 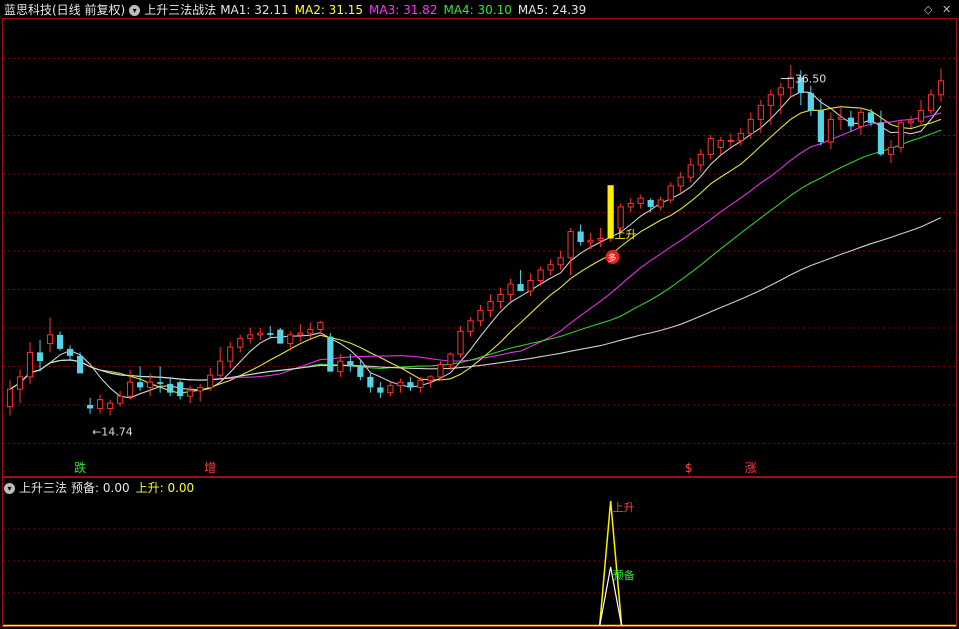 What do you see at coordinates (210, 468) in the screenshot?
I see `bottom-mark-2: 增` at bounding box center [210, 468].